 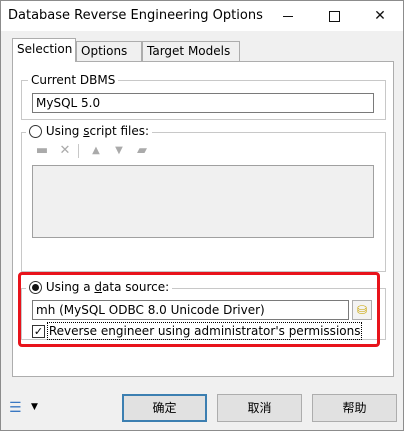 I want to click on script-files-radio, so click(x=35, y=131).